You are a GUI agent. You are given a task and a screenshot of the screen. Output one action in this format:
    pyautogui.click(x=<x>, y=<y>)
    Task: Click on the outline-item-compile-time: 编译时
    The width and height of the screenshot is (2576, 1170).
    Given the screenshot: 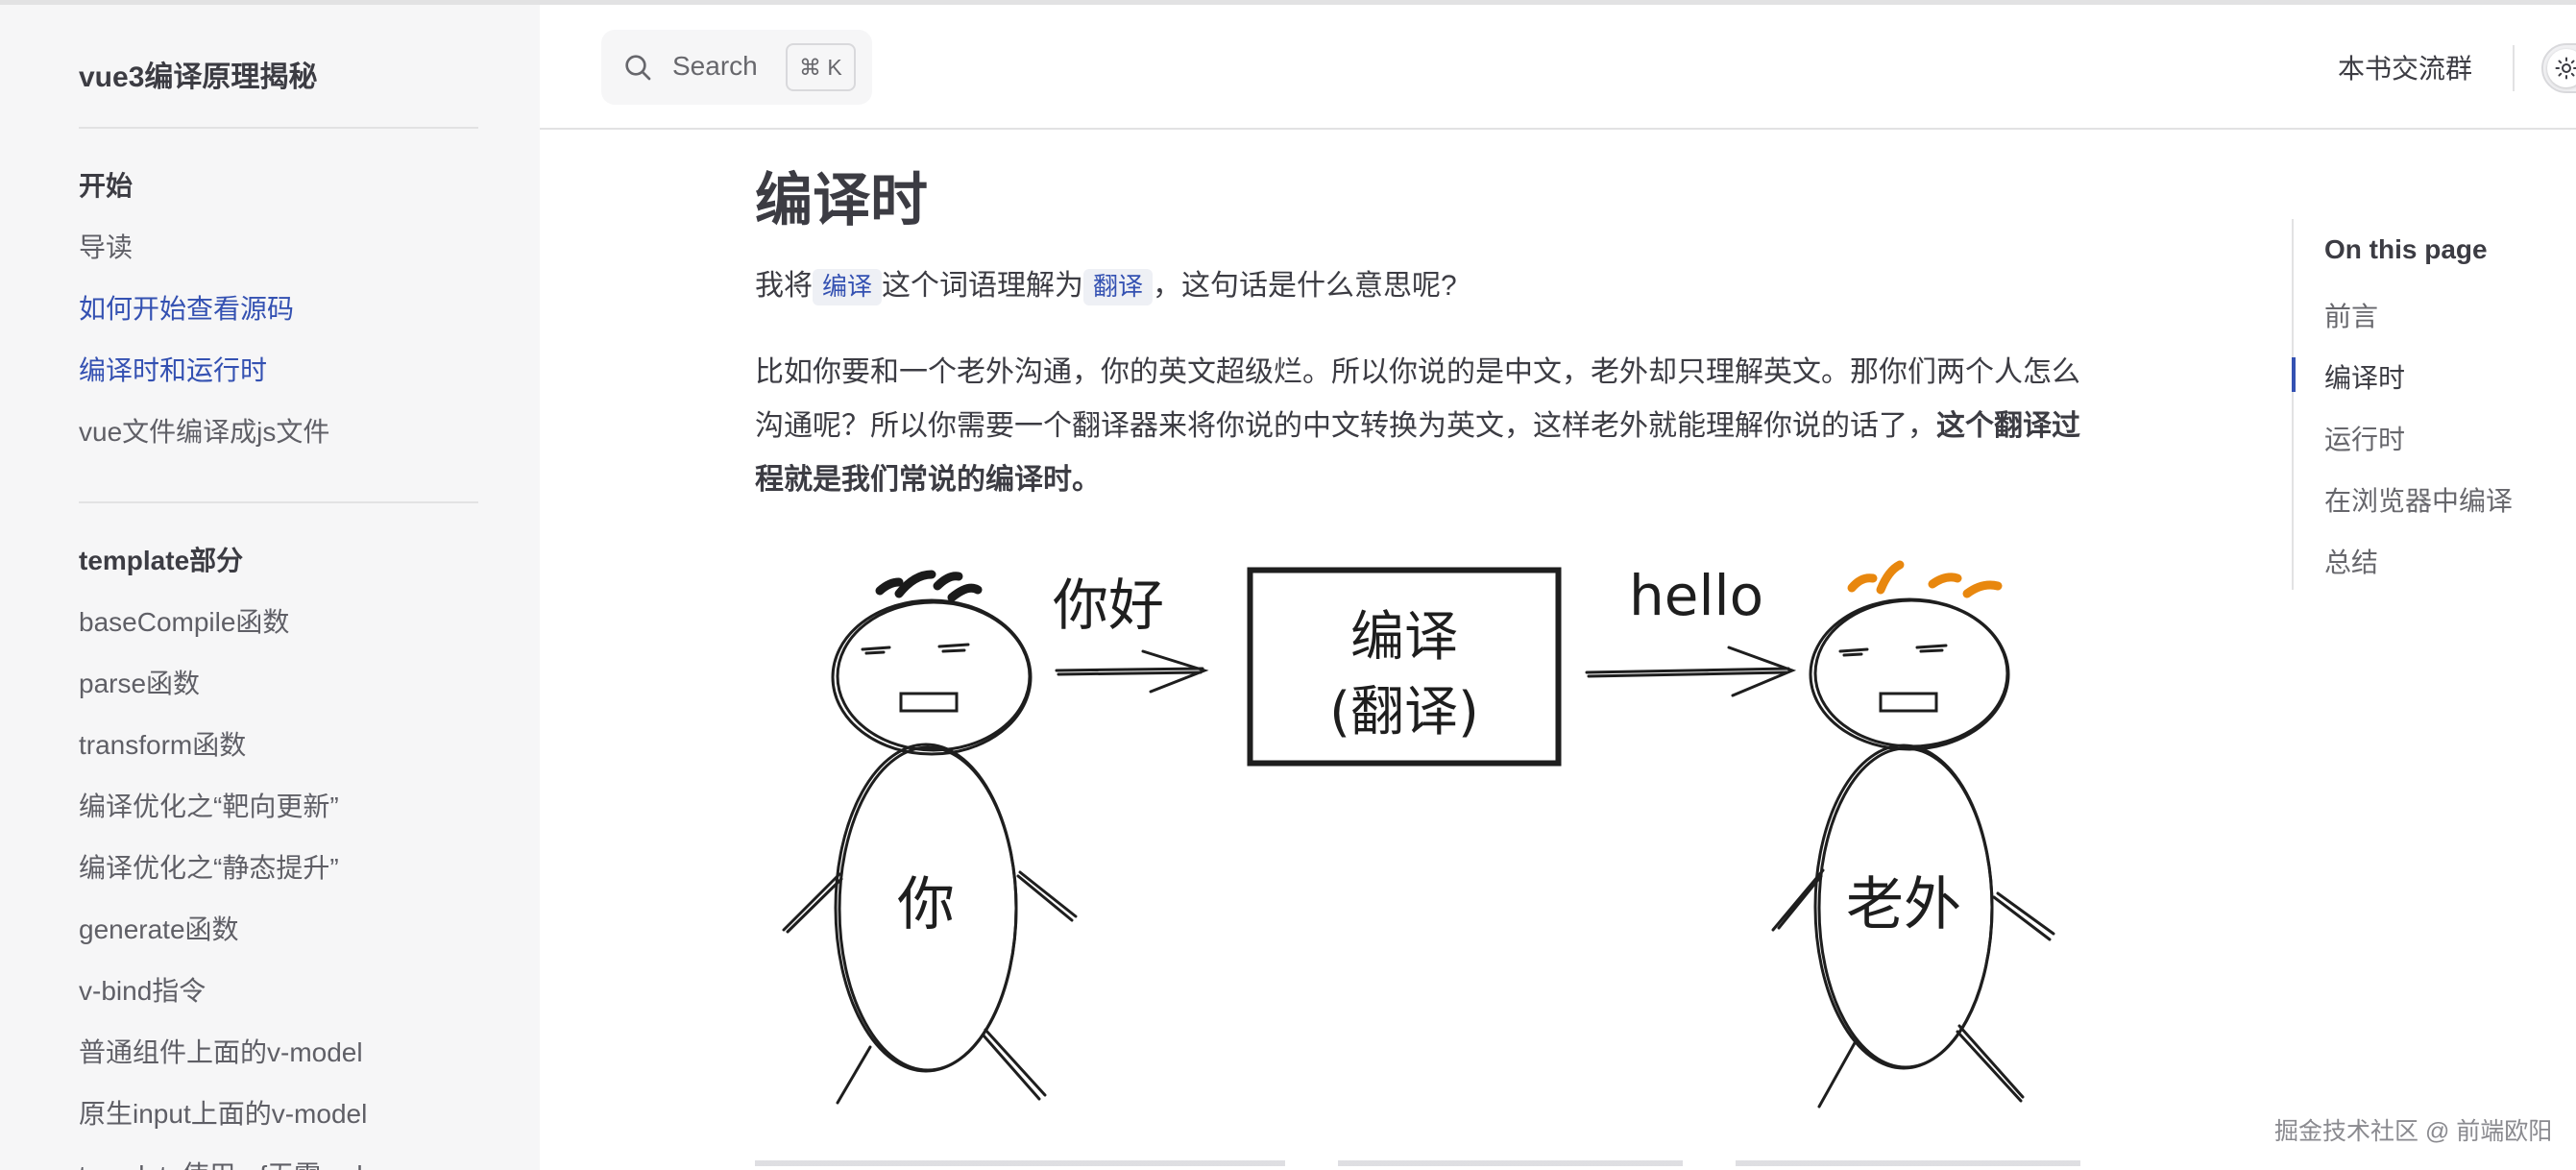 What is the action you would take?
    pyautogui.click(x=2364, y=377)
    